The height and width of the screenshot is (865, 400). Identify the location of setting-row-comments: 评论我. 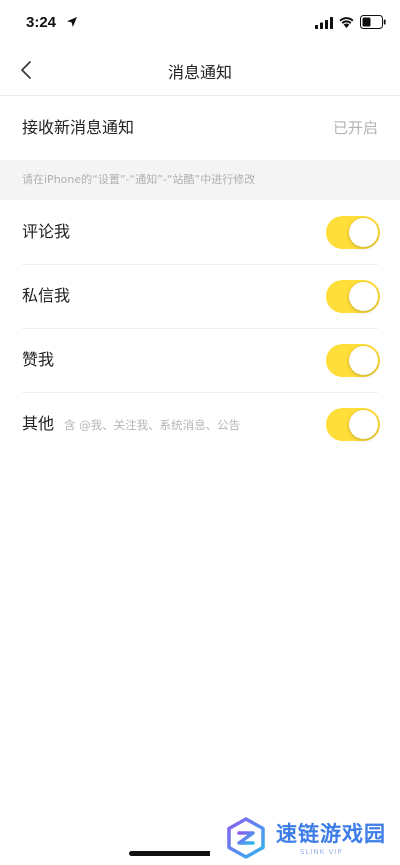
(200, 232).